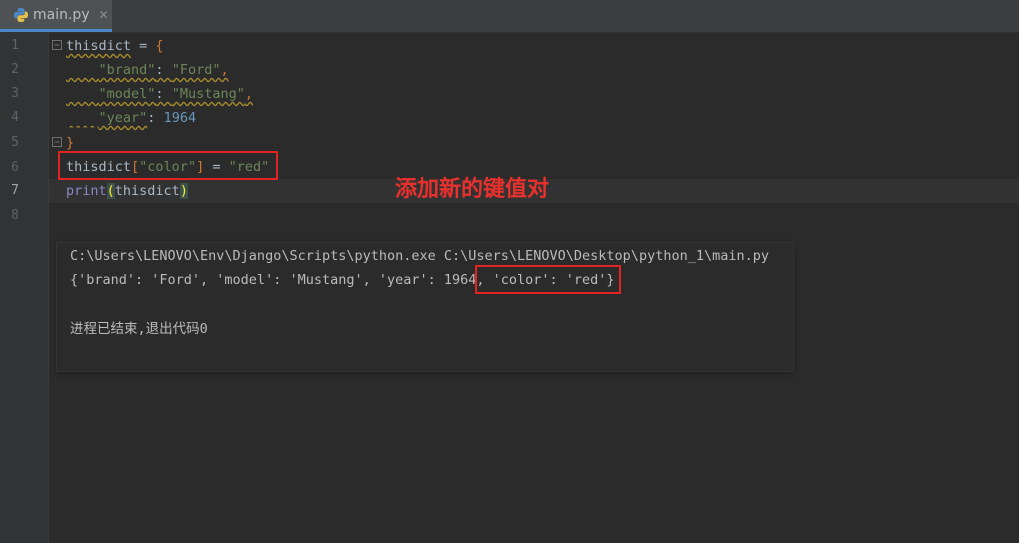 The height and width of the screenshot is (543, 1019). Describe the element at coordinates (147, 191) in the screenshot. I see `code-argument: thisdict` at that location.